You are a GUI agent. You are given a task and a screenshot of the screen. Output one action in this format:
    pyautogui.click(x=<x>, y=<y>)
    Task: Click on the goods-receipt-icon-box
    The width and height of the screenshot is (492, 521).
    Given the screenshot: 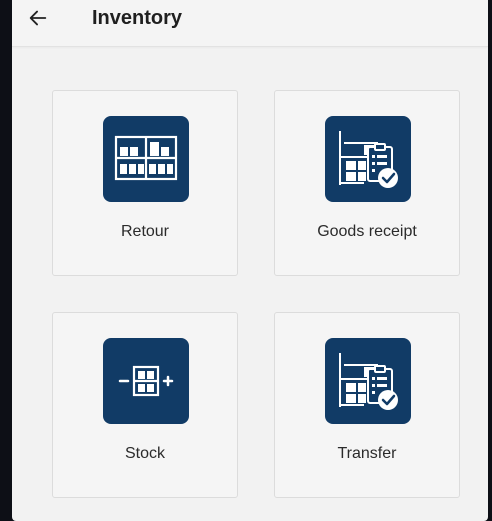 What is the action you would take?
    pyautogui.click(x=368, y=159)
    